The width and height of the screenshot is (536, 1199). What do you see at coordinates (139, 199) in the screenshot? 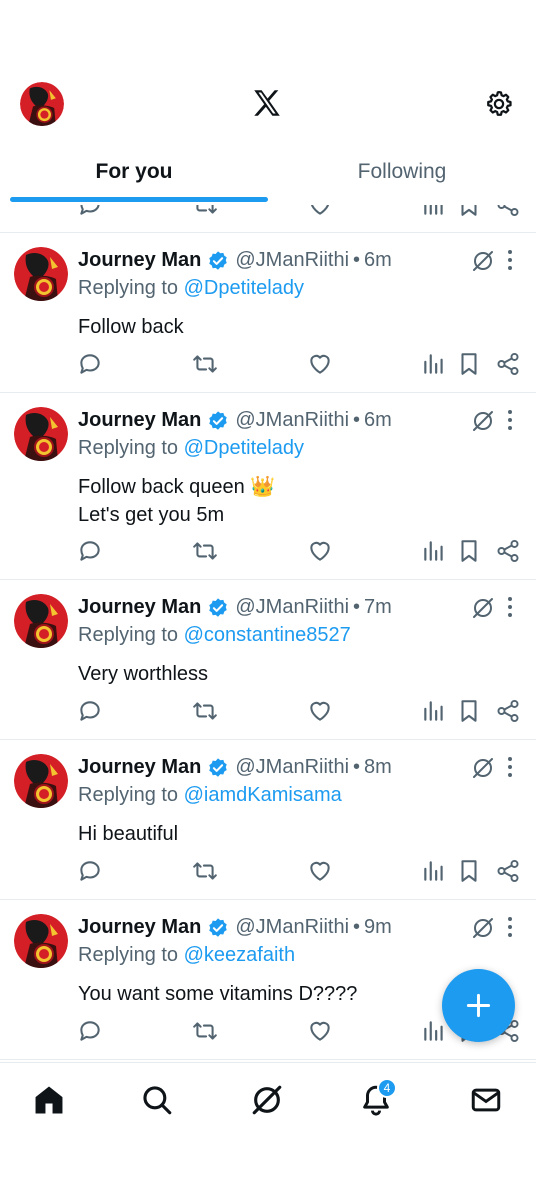
I see `active-tab-indicator` at bounding box center [139, 199].